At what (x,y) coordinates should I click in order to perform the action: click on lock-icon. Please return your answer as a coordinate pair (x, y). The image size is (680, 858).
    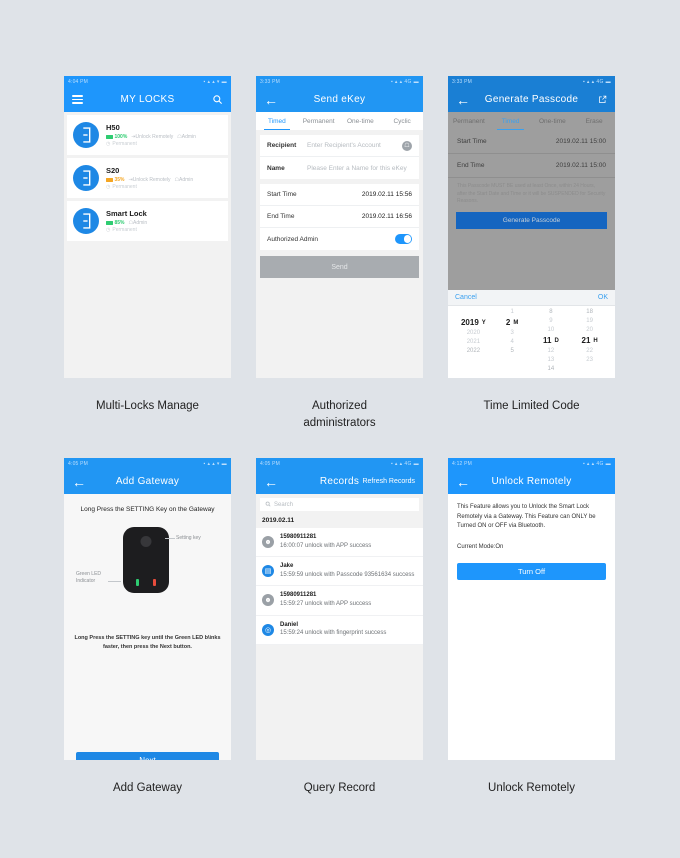
    Looking at the image, I should click on (86, 135).